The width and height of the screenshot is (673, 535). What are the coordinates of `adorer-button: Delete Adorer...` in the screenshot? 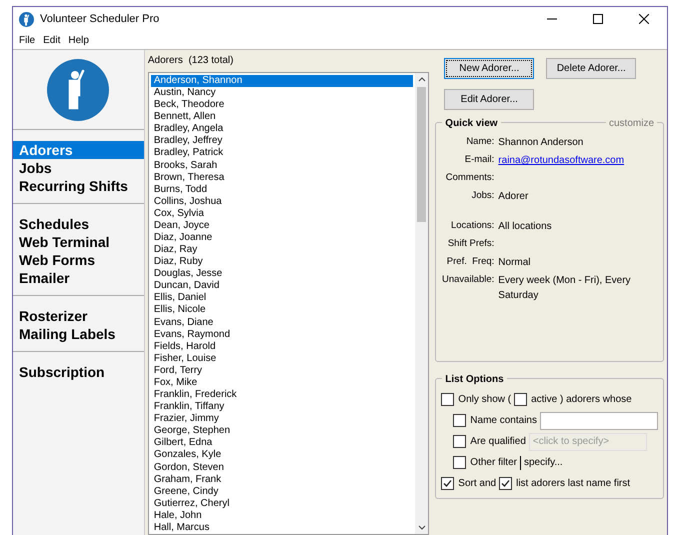 It's located at (591, 68).